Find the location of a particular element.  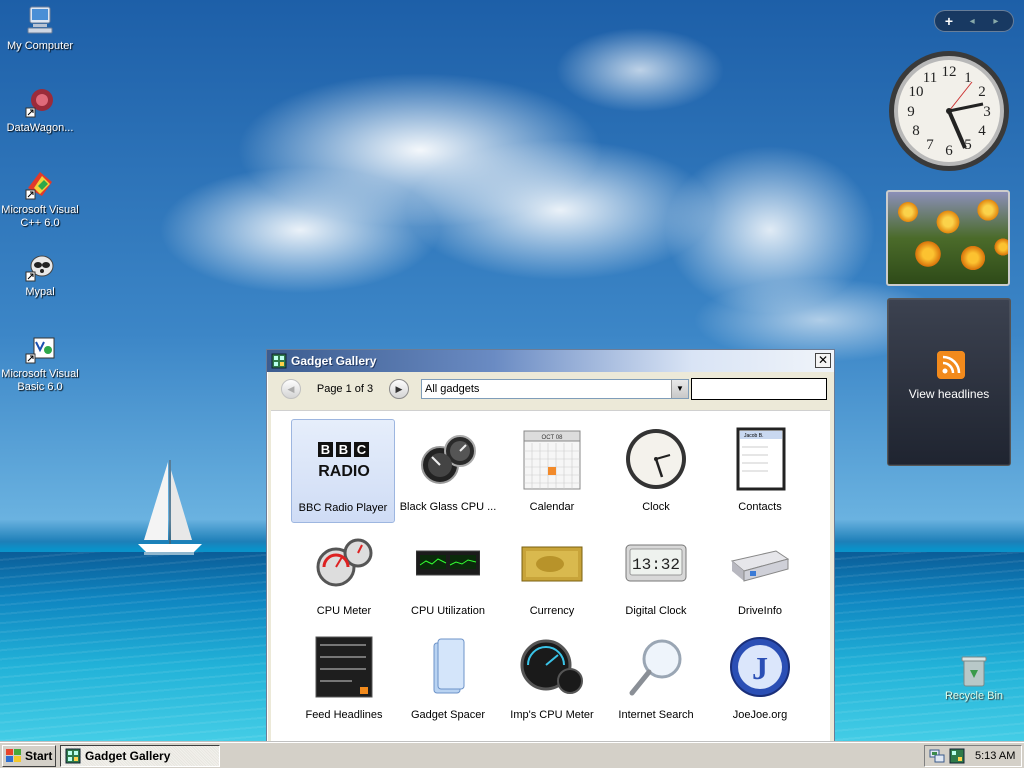

my-computer-icon is located at coordinates (40, 20).